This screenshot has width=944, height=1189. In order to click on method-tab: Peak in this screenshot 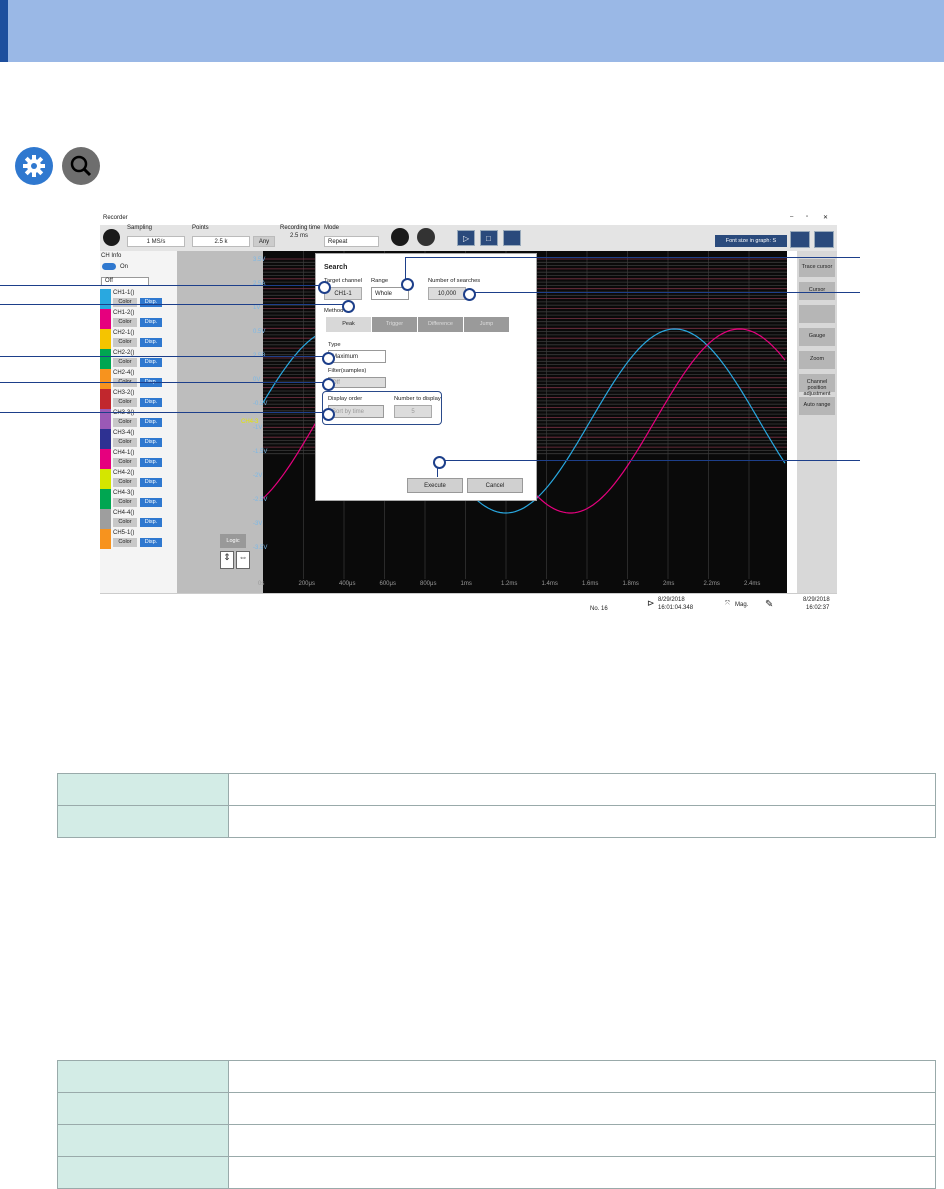, I will do `click(348, 324)`.